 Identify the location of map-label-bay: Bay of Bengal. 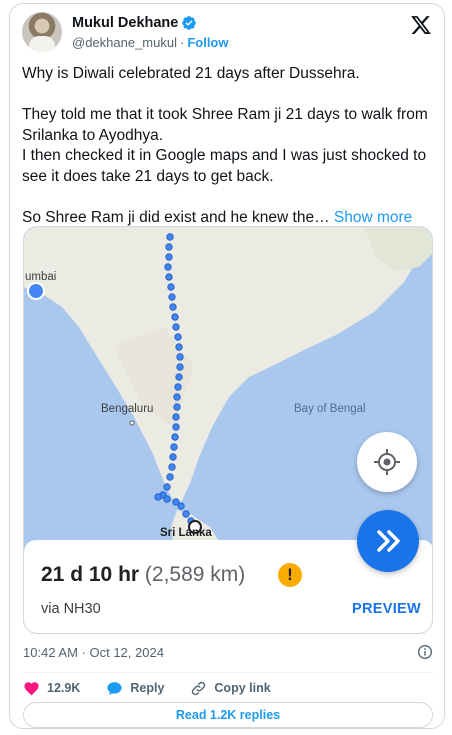
(330, 409).